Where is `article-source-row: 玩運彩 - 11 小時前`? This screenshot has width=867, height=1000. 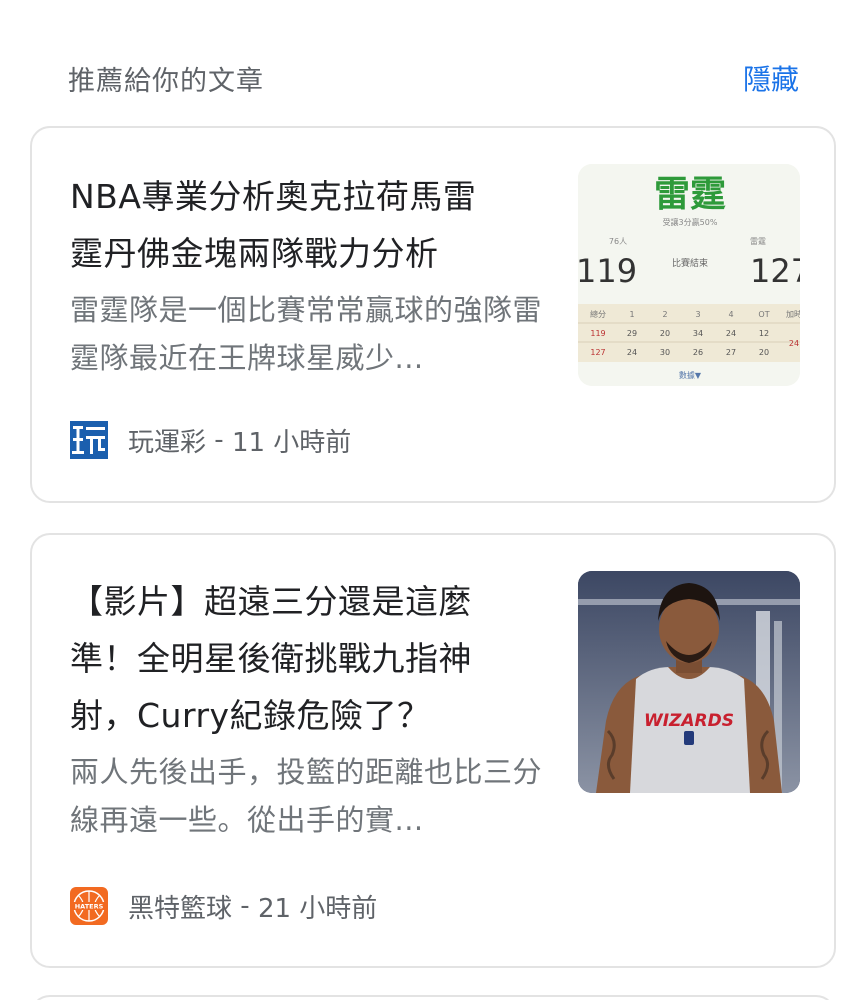 article-source-row: 玩運彩 - 11 小時前 is located at coordinates (210, 440).